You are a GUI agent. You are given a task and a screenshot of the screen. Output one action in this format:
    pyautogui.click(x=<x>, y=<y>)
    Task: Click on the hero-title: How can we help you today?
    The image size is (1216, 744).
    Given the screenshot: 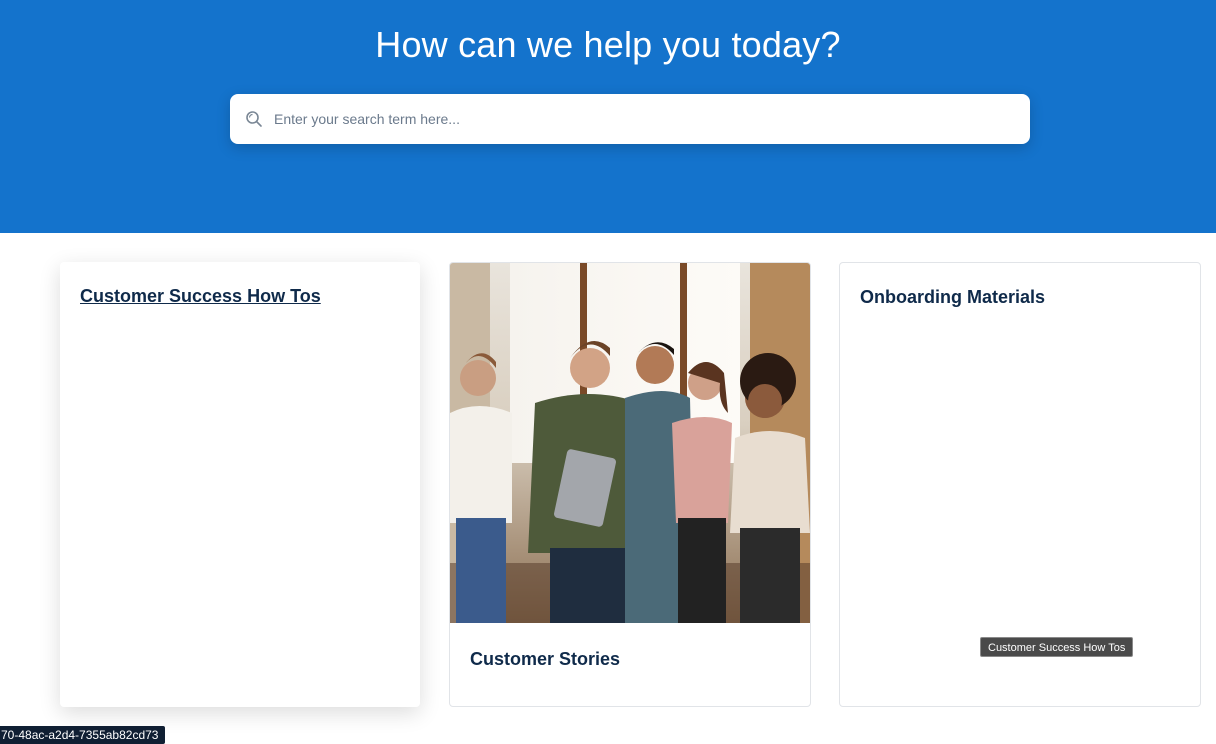 What is the action you would take?
    pyautogui.click(x=608, y=44)
    